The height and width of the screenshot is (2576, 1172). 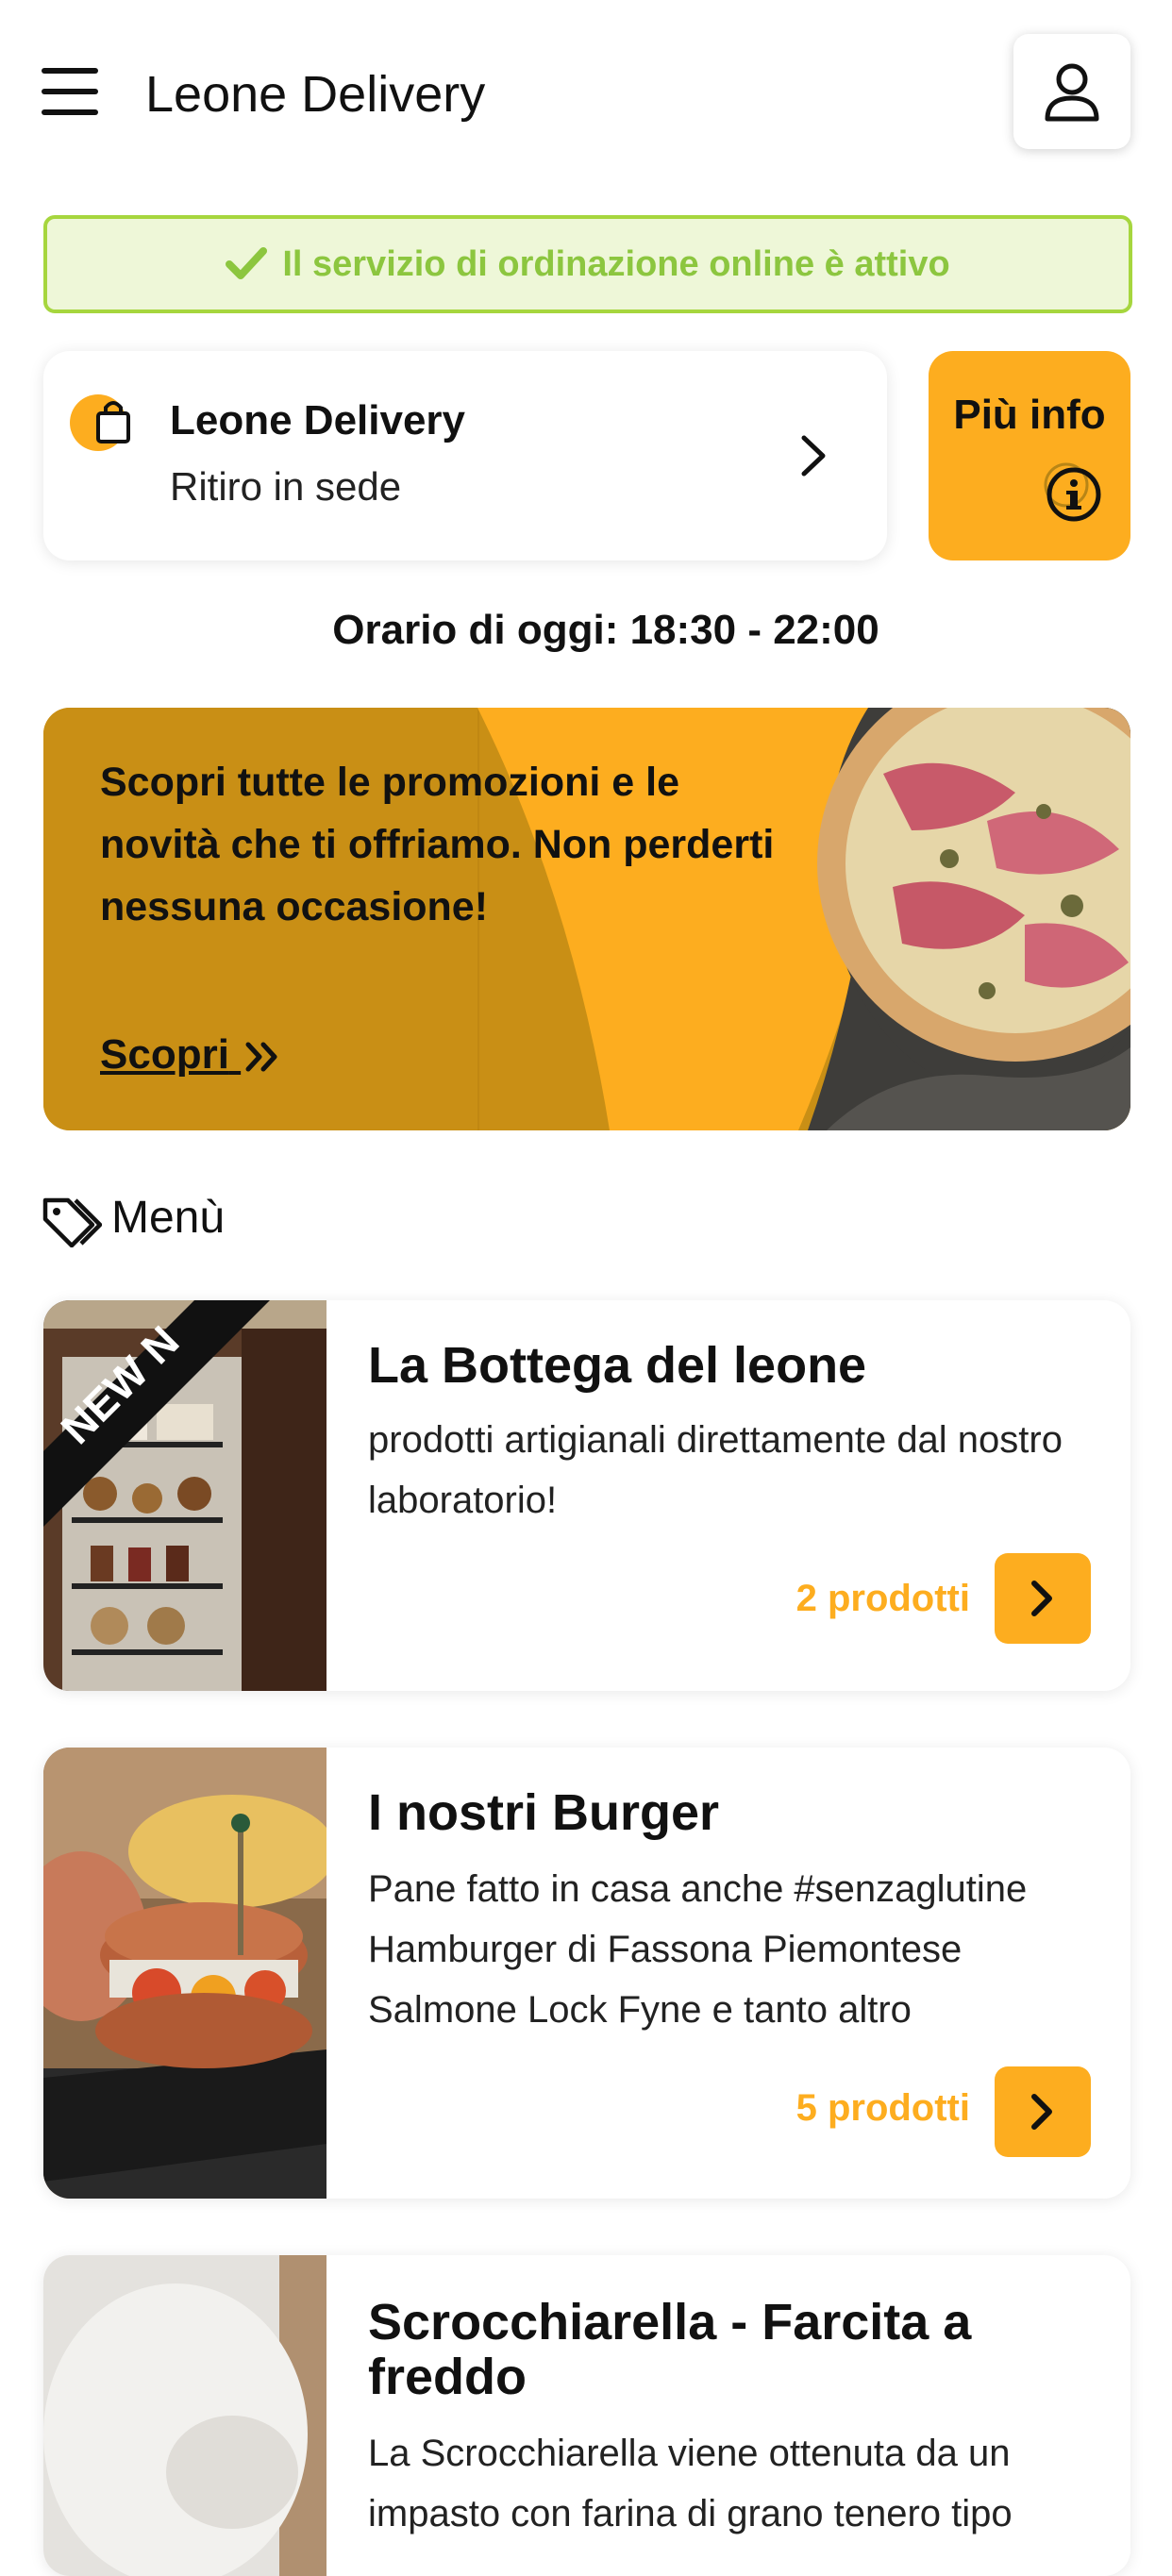 I want to click on more-info-label: Più info, so click(x=1029, y=415).